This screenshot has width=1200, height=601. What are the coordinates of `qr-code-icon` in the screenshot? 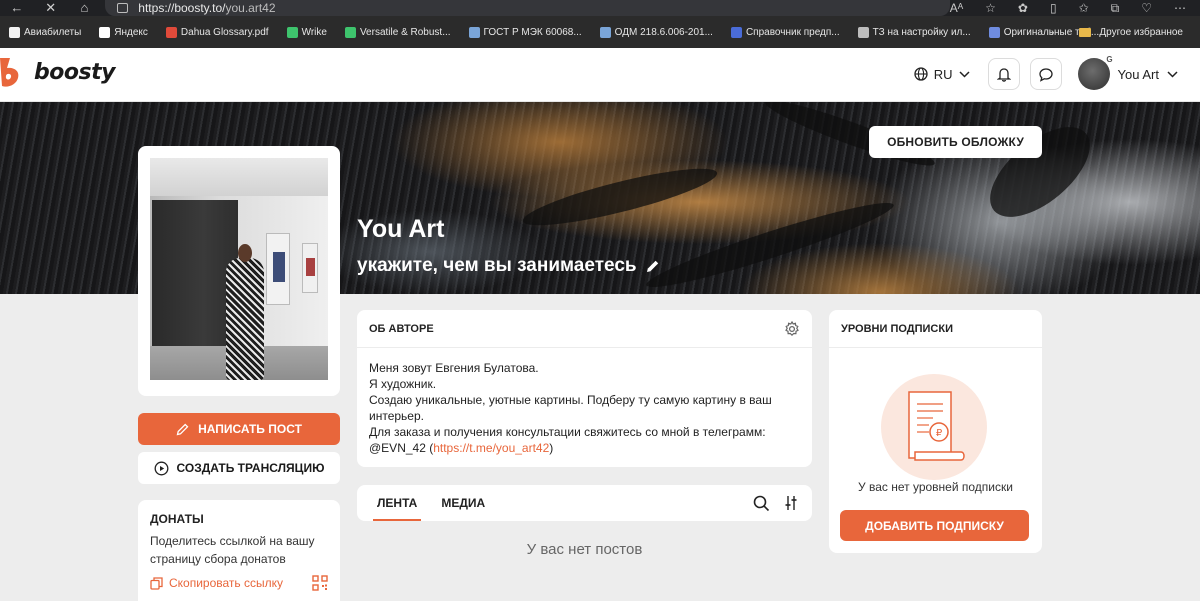 It's located at (320, 583).